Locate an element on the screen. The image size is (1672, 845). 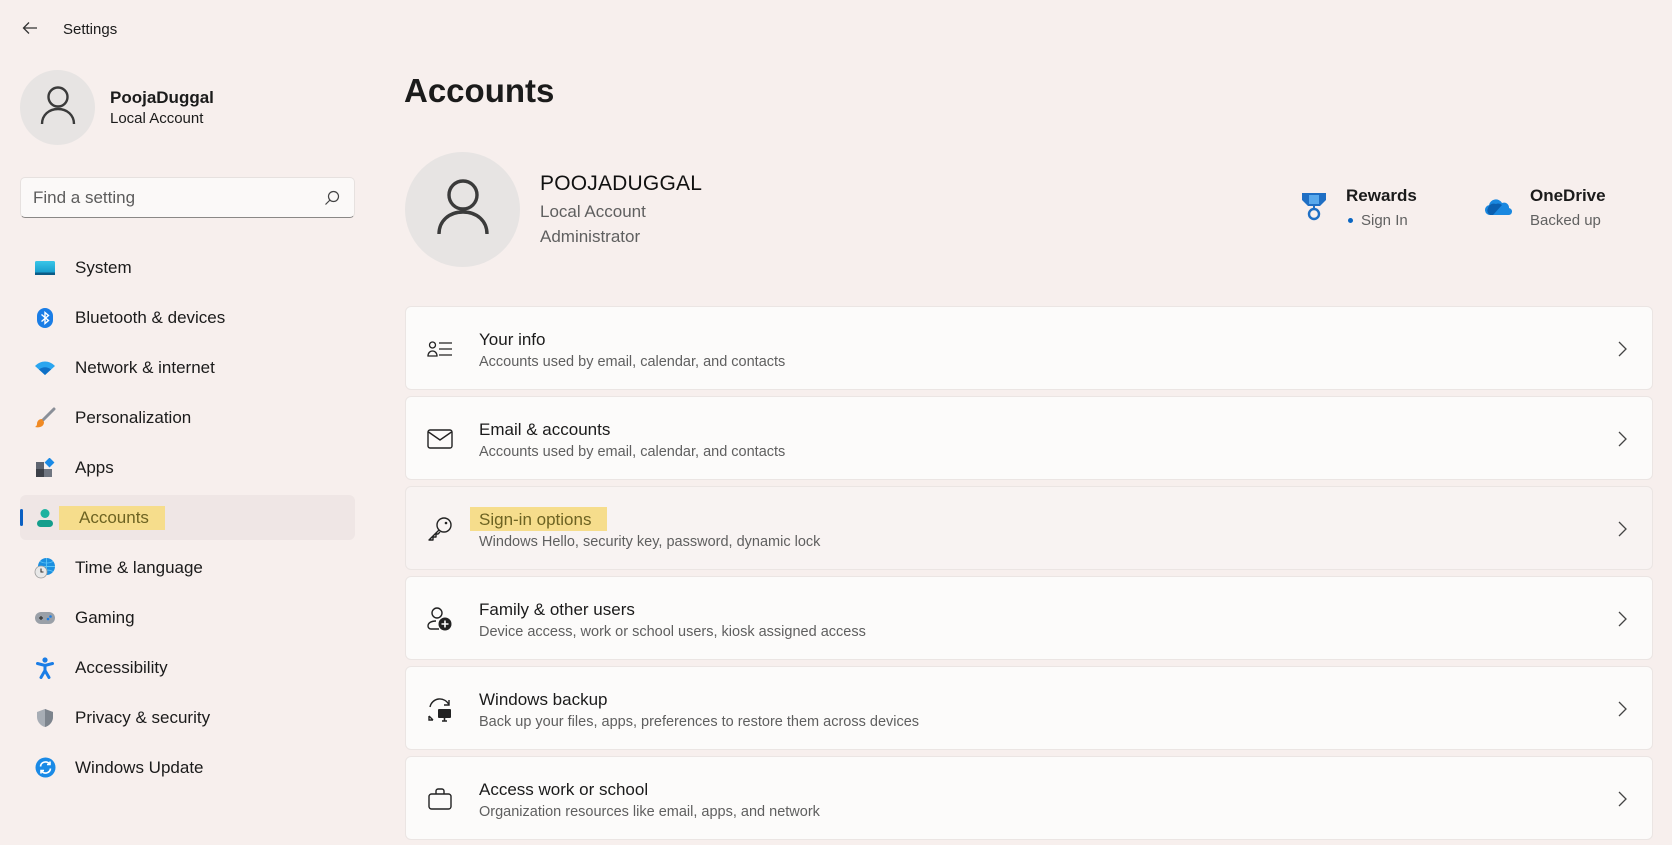
sidebar-item-gaming: Gaming is located at coordinates (187, 617).